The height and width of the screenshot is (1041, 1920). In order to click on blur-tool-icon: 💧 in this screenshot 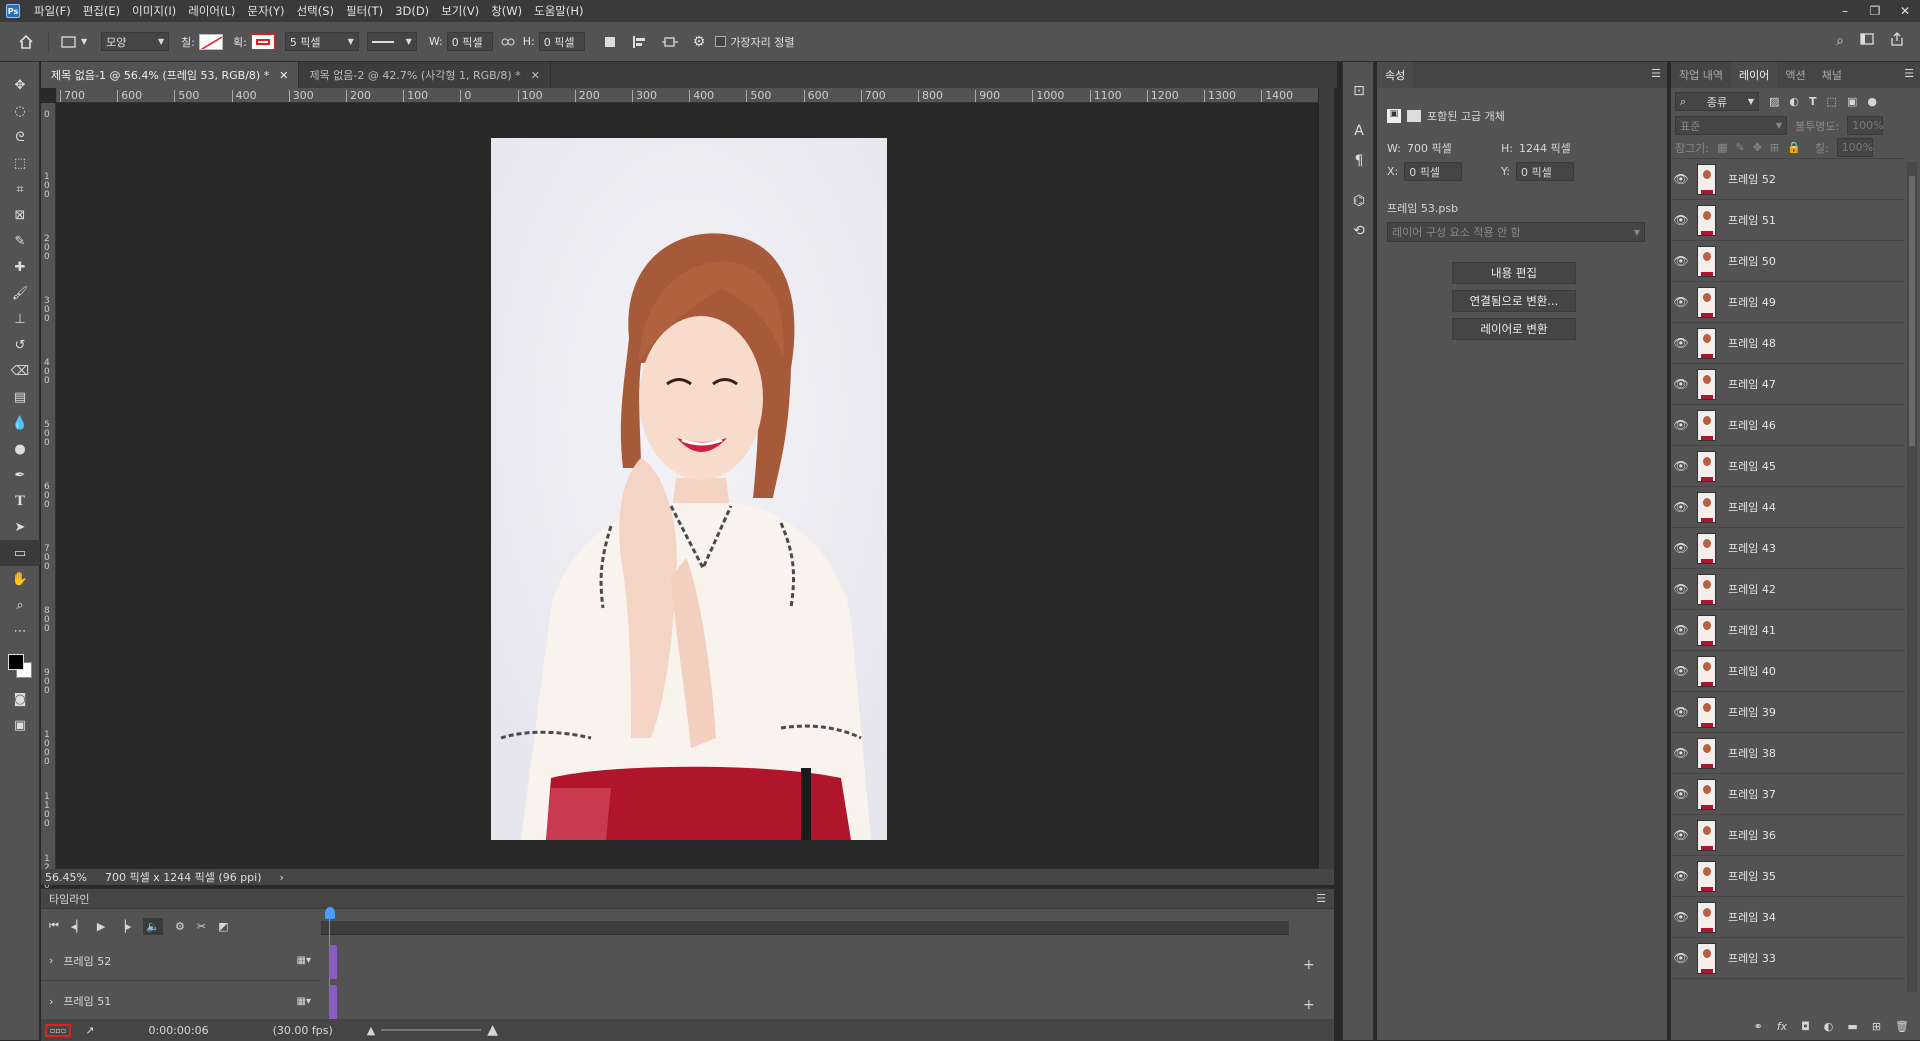, I will do `click(20, 423)`.